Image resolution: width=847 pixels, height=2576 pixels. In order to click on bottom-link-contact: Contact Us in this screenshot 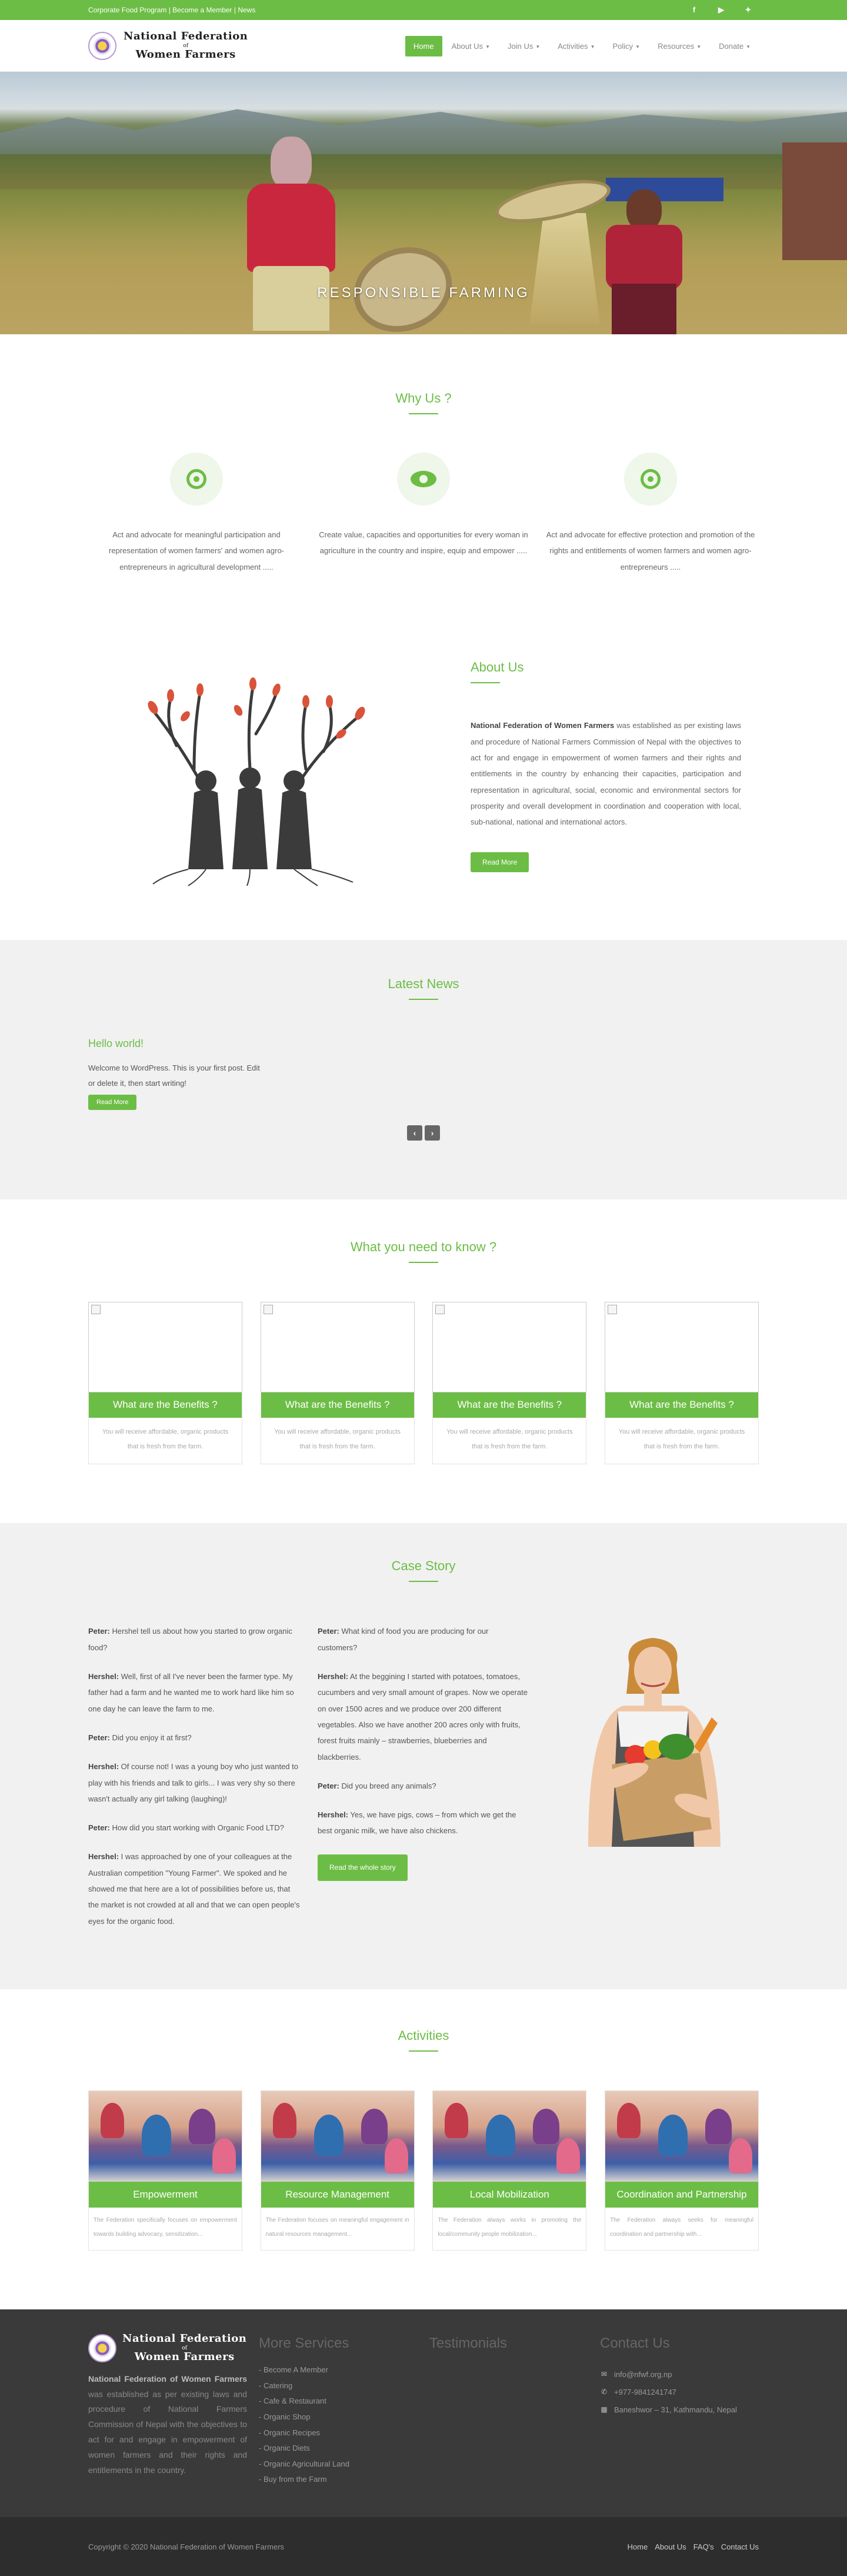, I will do `click(740, 2546)`.